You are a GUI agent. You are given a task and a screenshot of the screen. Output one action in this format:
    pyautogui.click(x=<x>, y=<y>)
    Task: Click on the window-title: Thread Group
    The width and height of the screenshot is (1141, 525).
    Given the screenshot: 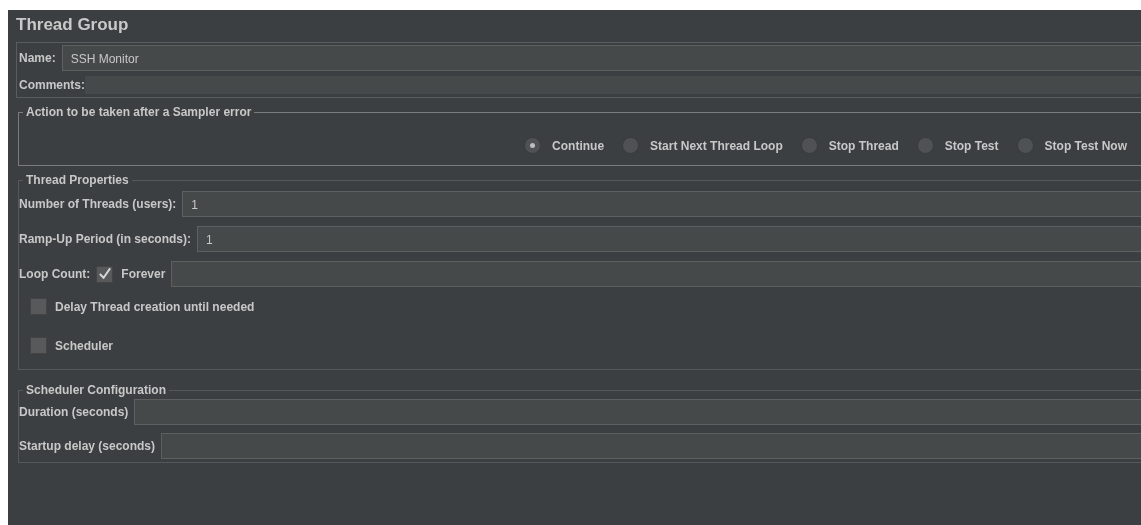 What is the action you would take?
    pyautogui.click(x=73, y=25)
    